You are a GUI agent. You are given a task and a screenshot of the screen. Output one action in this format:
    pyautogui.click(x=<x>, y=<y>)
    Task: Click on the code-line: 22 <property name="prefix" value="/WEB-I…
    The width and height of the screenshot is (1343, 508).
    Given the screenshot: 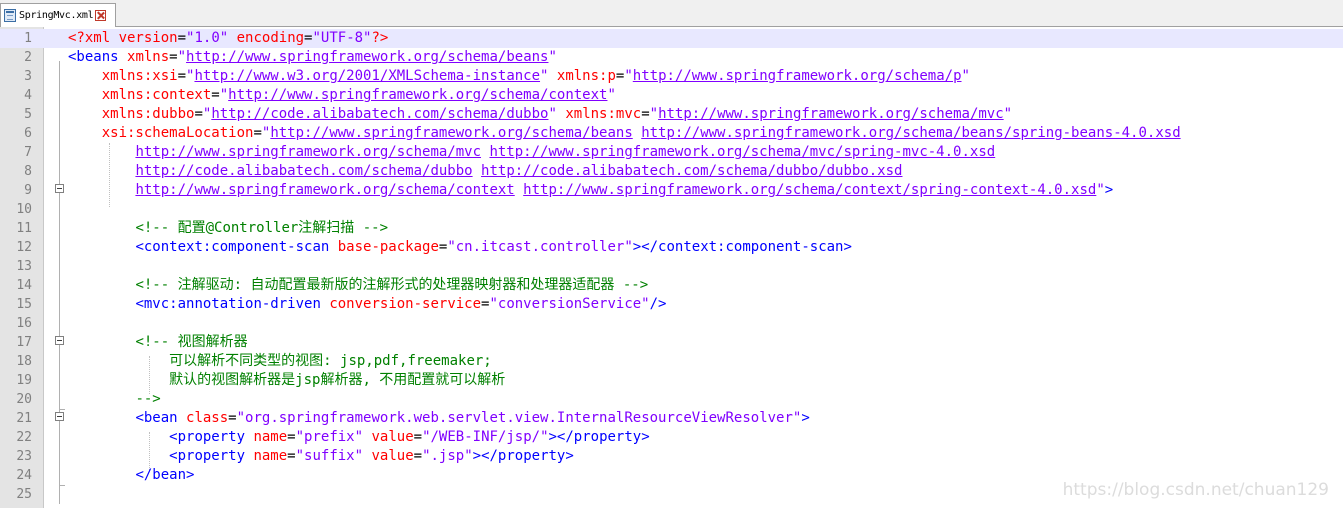 What is the action you would take?
    pyautogui.click(x=671, y=437)
    